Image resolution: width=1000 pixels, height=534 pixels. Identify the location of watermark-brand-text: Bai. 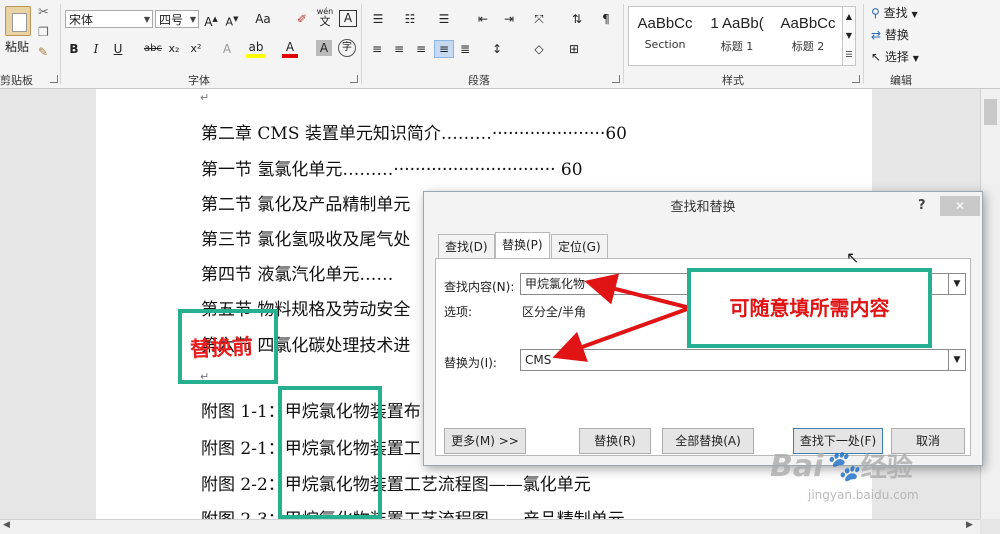
(797, 466).